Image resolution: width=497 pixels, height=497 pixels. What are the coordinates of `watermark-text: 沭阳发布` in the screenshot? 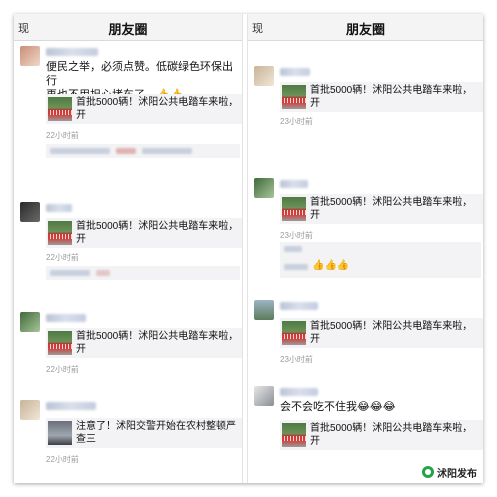 It's located at (457, 474).